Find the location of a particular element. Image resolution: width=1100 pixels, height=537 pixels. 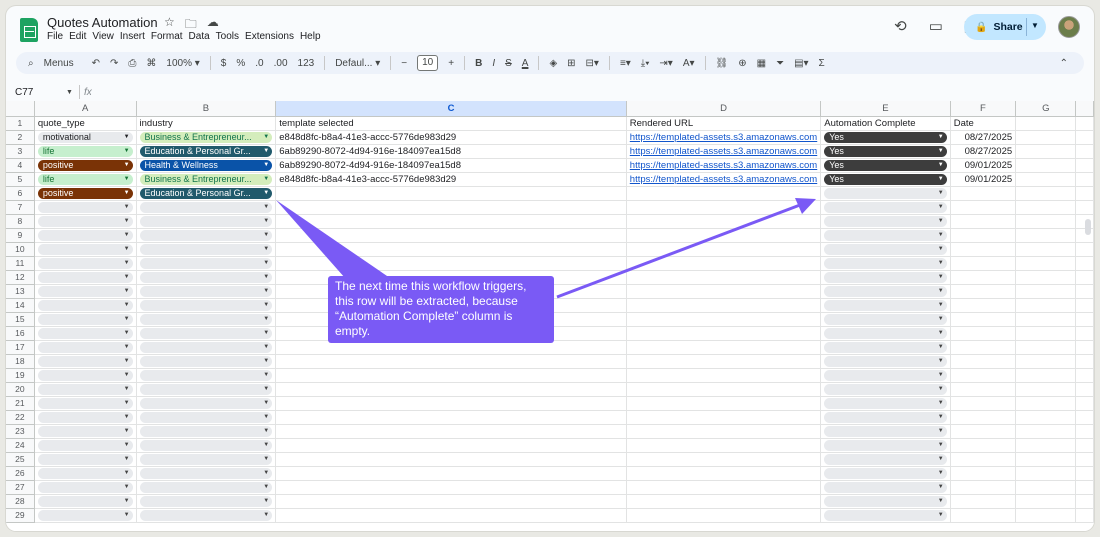

industry-cell: Health & Wellness ▼ is located at coordinates (206, 165).